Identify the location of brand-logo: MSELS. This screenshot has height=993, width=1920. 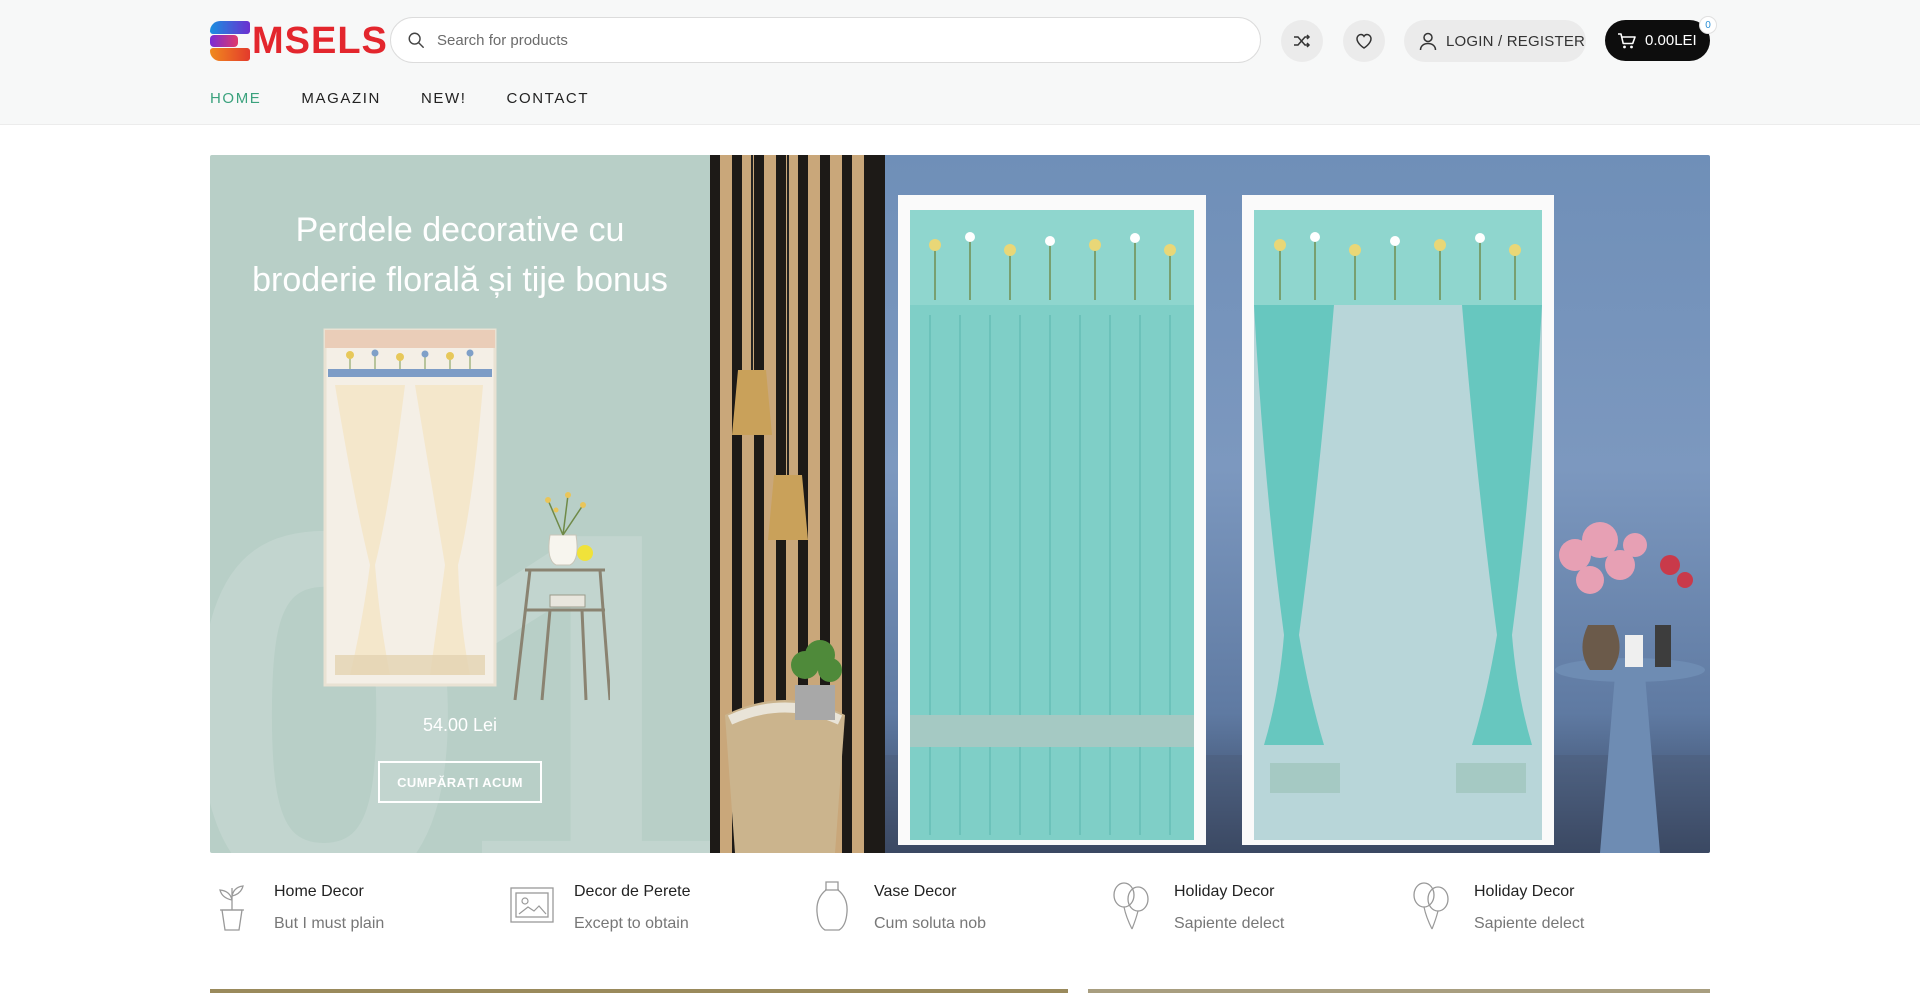
(299, 41).